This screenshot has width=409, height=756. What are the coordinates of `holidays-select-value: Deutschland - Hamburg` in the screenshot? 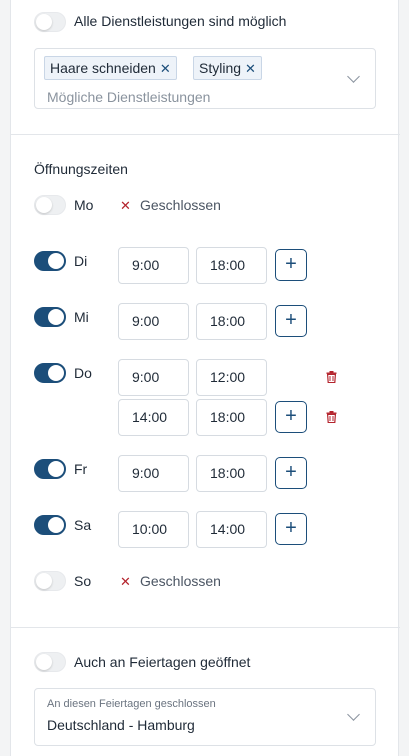 It's located at (121, 725).